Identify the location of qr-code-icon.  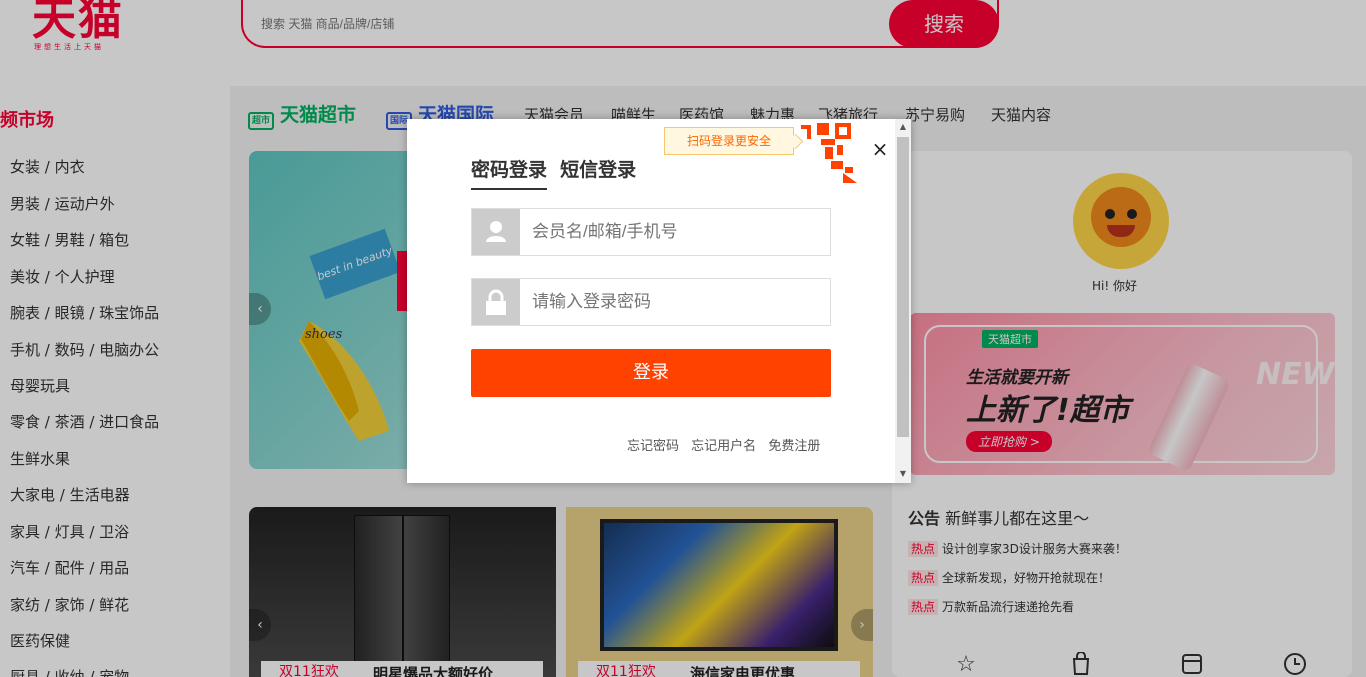
(824, 152).